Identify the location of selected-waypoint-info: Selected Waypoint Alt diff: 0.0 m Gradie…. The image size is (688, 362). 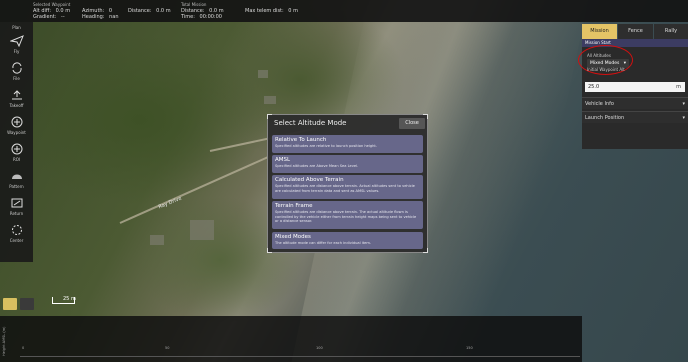
(53, 11).